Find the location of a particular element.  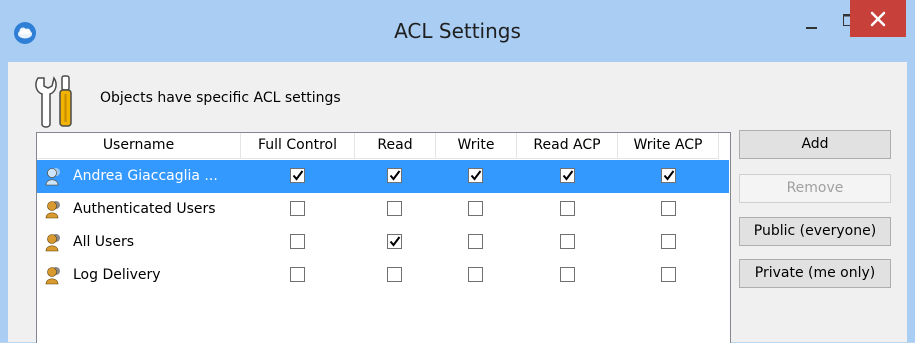

column-header-full-control: Full Control is located at coordinates (298, 146).